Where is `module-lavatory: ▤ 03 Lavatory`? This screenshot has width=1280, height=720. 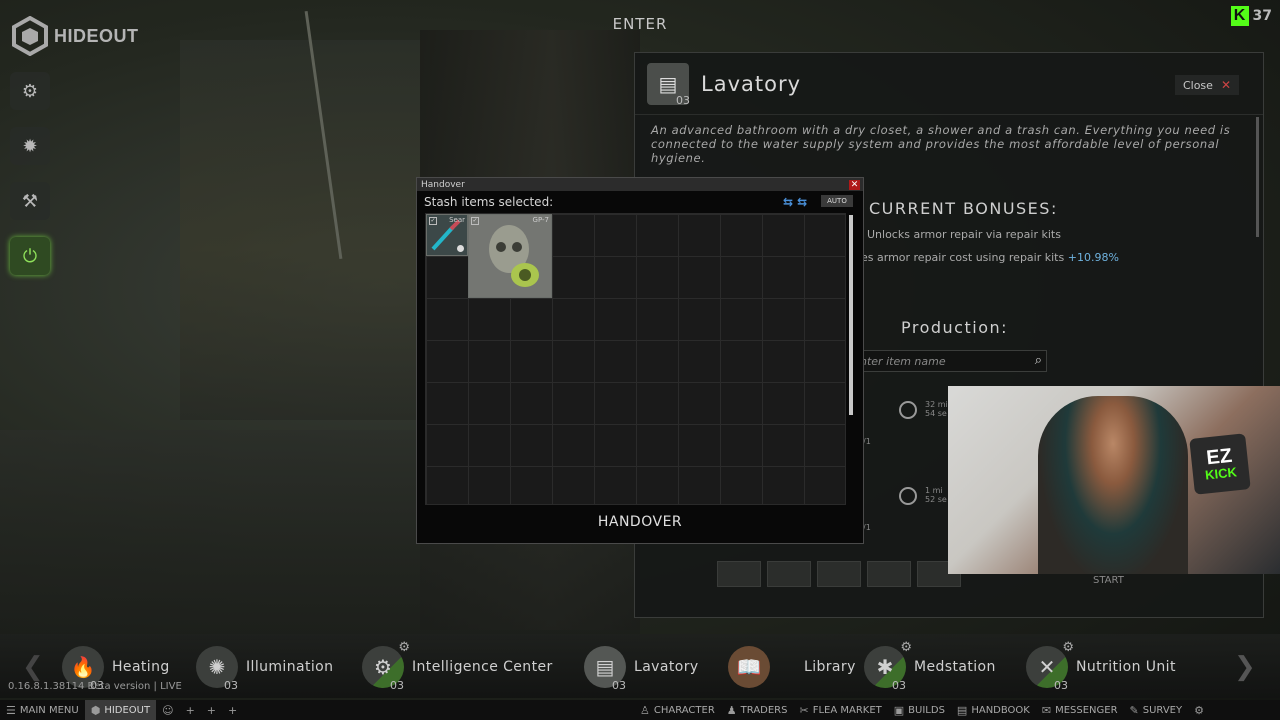
module-lavatory: ▤ 03 Lavatory is located at coordinates (641, 668).